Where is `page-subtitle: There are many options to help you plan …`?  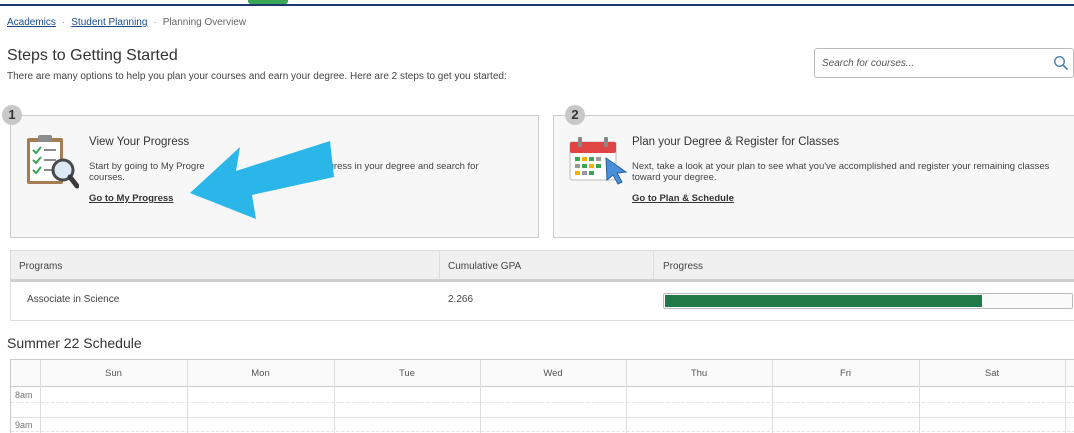
page-subtitle: There are many options to help you plan … is located at coordinates (257, 76).